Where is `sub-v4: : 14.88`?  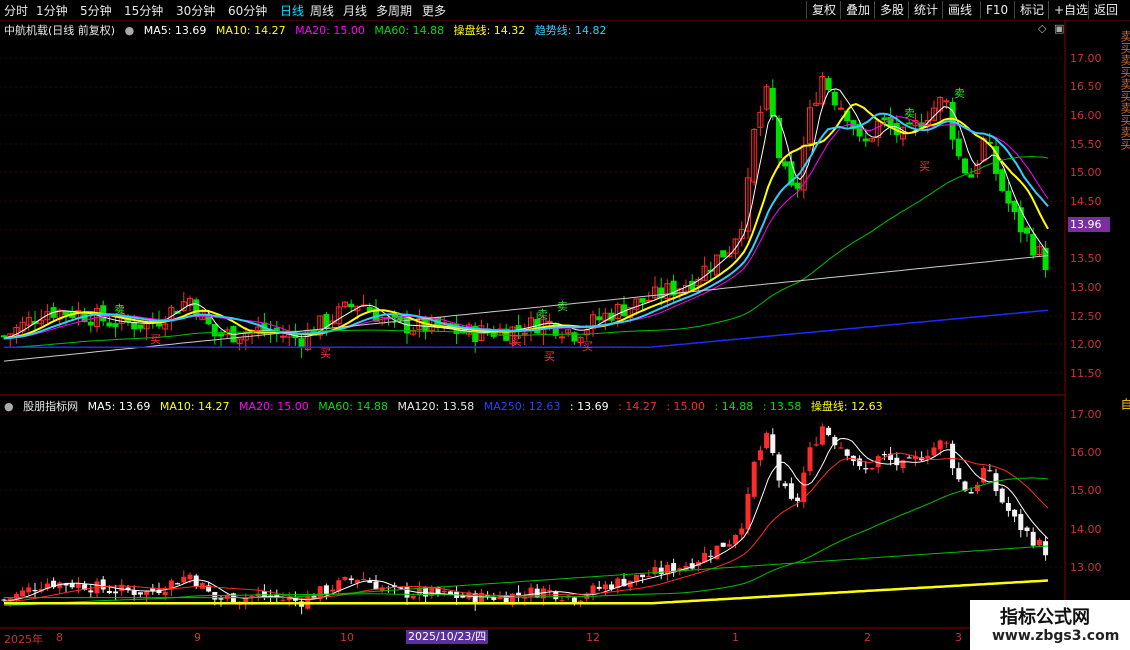 sub-v4: : 14.88 is located at coordinates (734, 406).